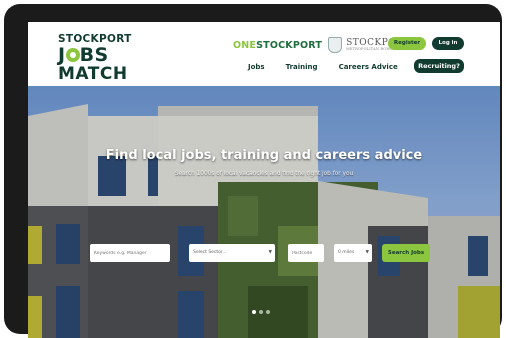 Image resolution: width=506 pixels, height=338 pixels. Describe the element at coordinates (130, 253) in the screenshot. I see `keyword-input` at that location.